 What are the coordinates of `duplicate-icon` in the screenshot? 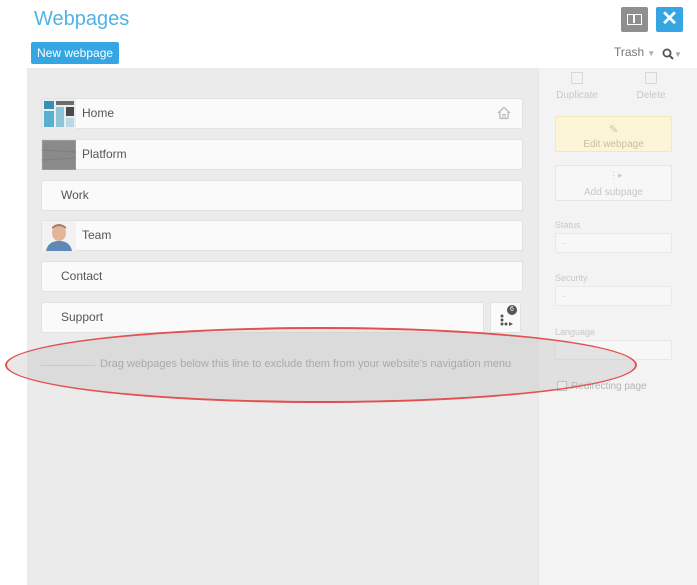 It's located at (577, 78).